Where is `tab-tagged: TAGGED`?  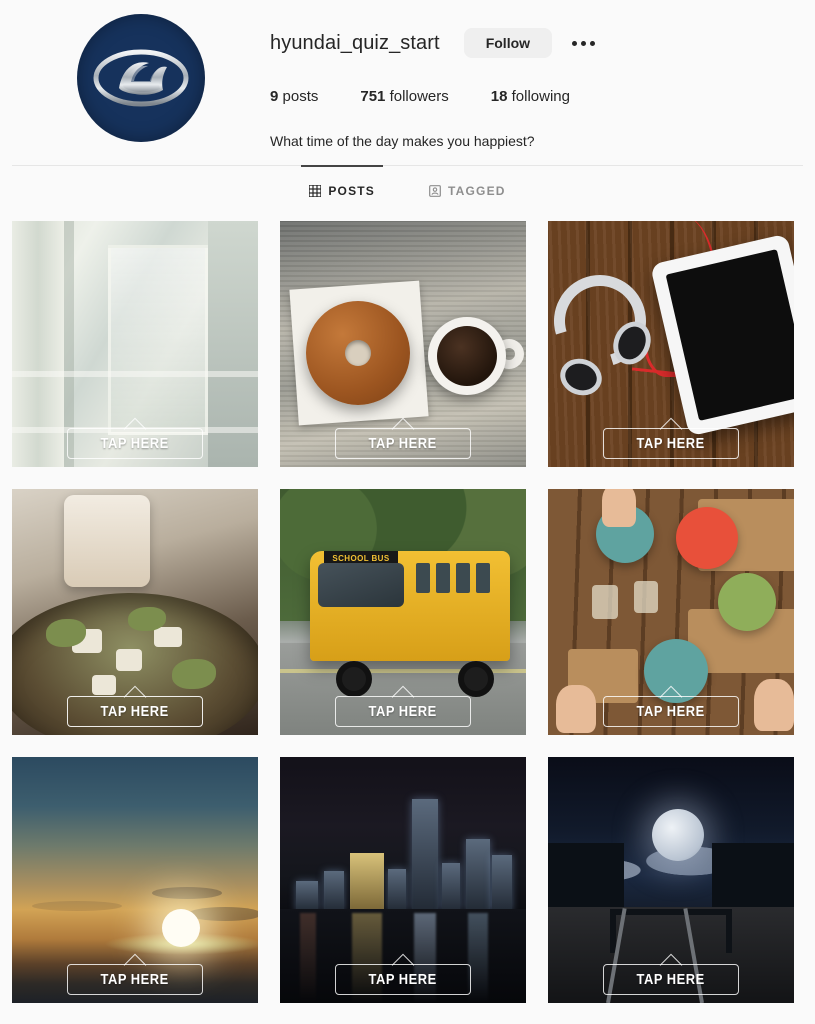 tab-tagged: TAGGED is located at coordinates (467, 191).